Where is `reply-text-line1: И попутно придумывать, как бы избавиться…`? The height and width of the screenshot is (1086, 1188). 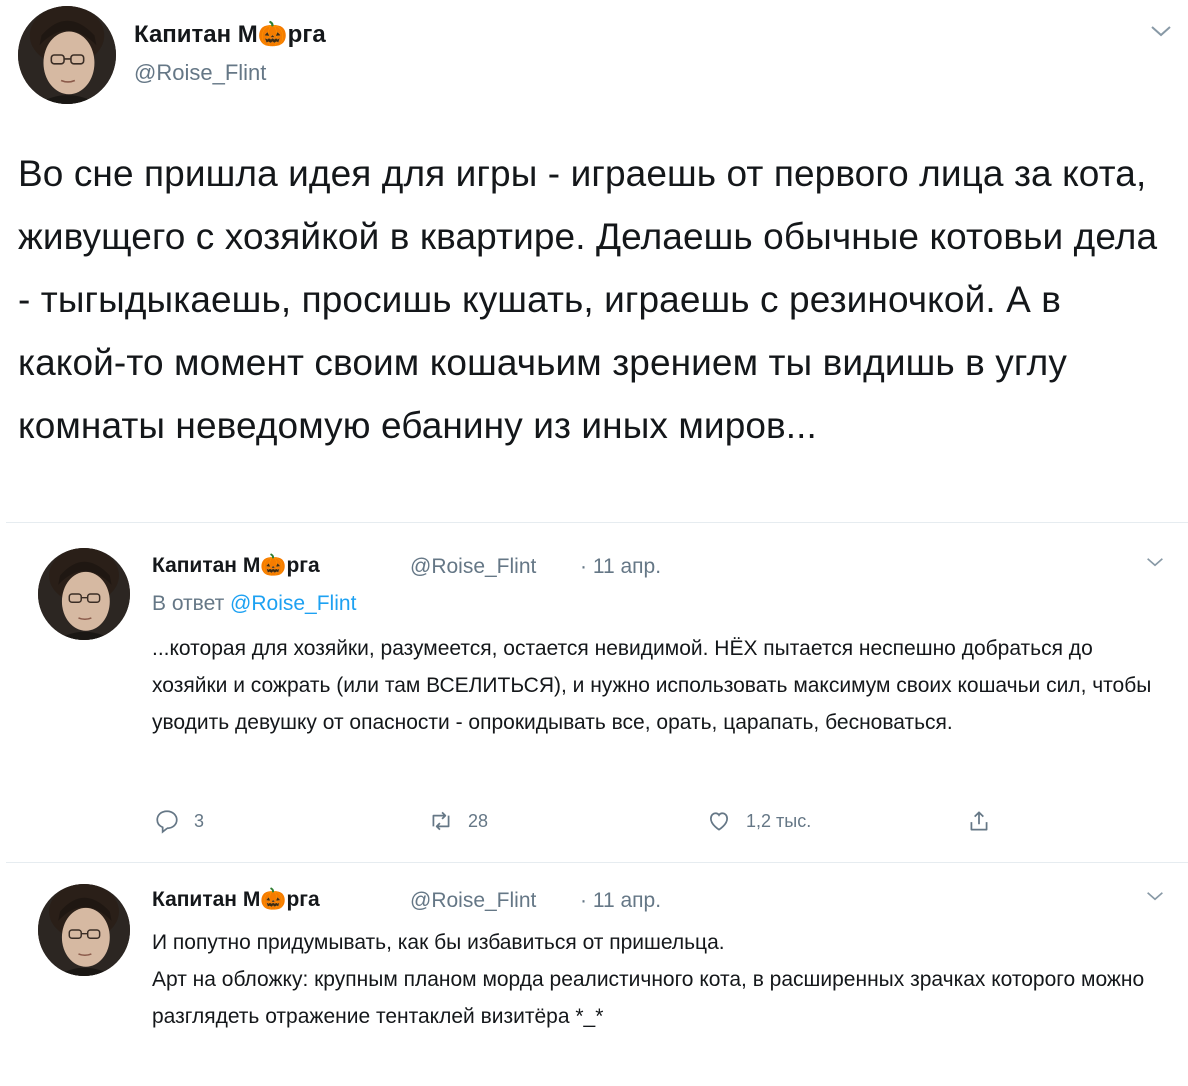
reply-text-line1: И попутно придумывать, как бы избавиться… is located at coordinates (438, 942).